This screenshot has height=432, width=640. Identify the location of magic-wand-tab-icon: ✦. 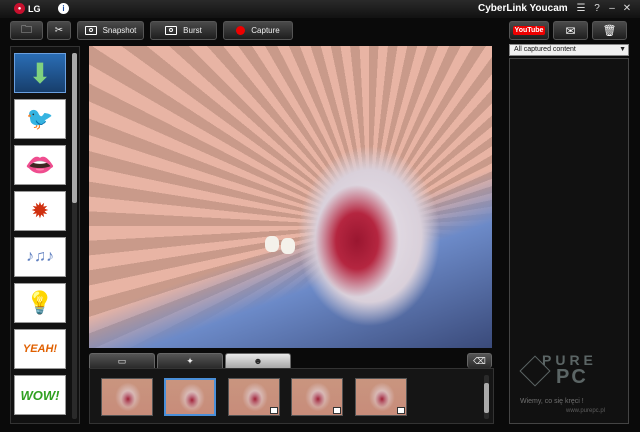
(190, 361).